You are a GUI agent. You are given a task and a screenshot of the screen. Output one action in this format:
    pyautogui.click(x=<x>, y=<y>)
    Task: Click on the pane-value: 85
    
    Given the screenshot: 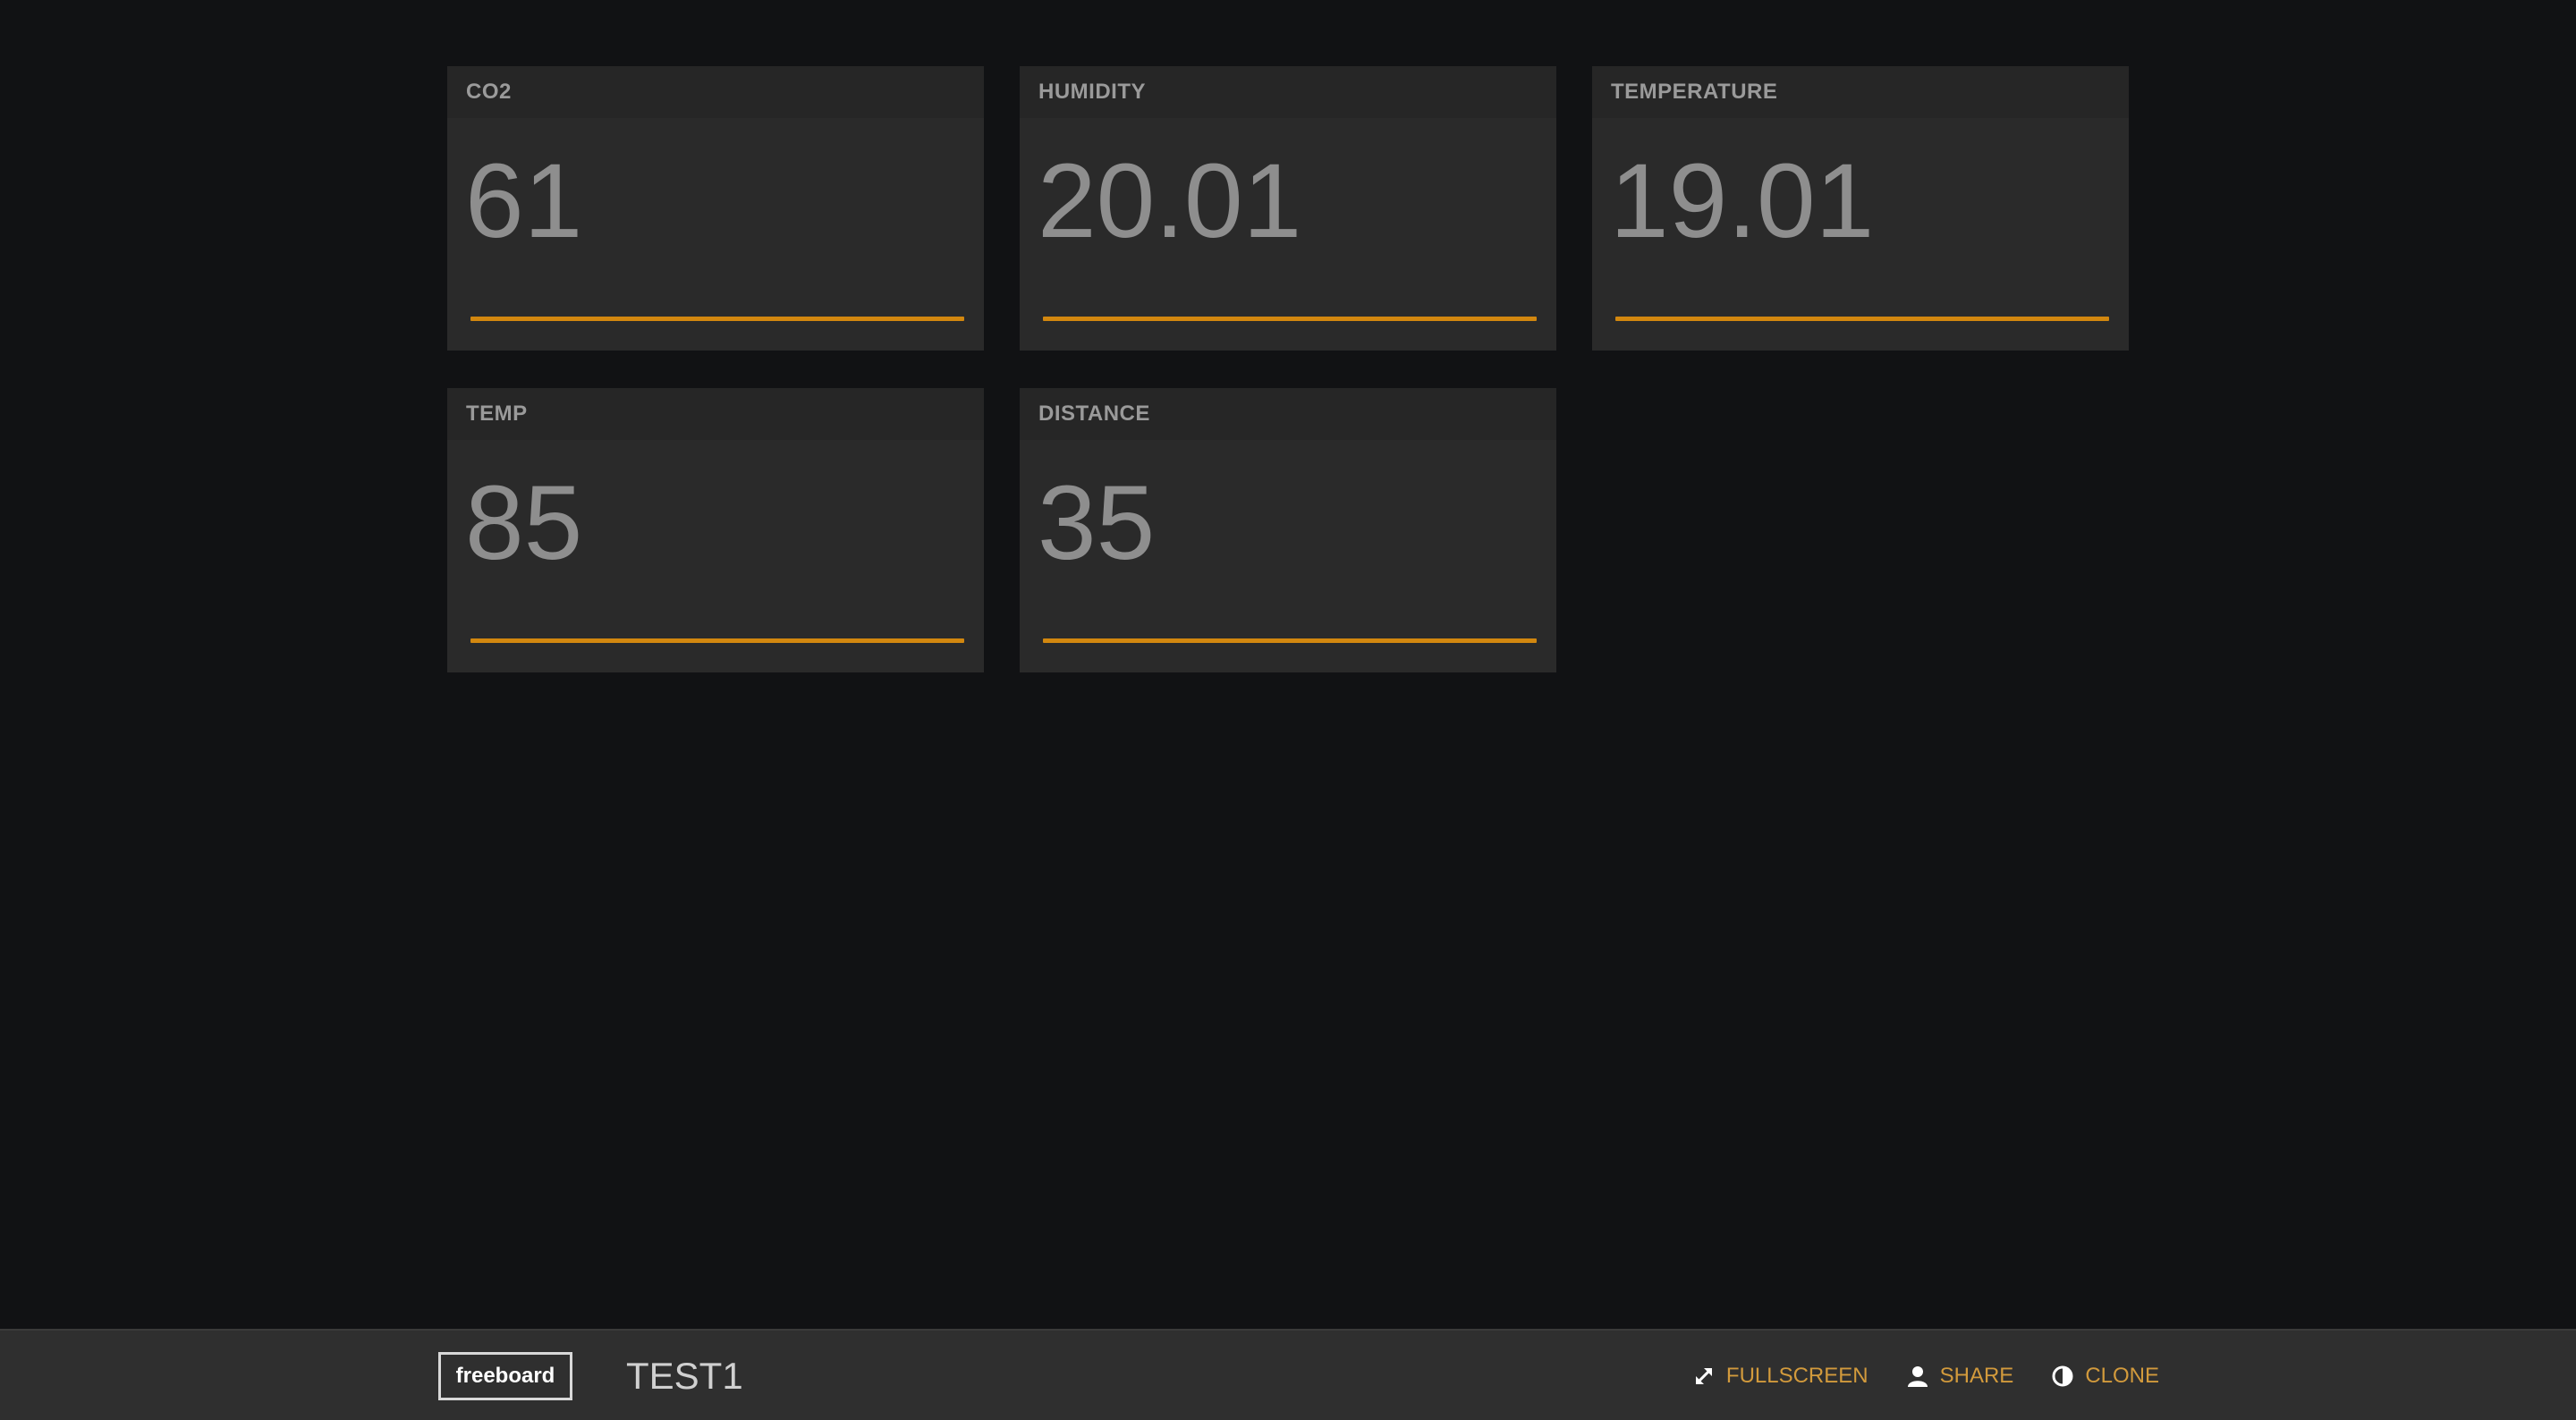 What is the action you would take?
    pyautogui.click(x=524, y=523)
    